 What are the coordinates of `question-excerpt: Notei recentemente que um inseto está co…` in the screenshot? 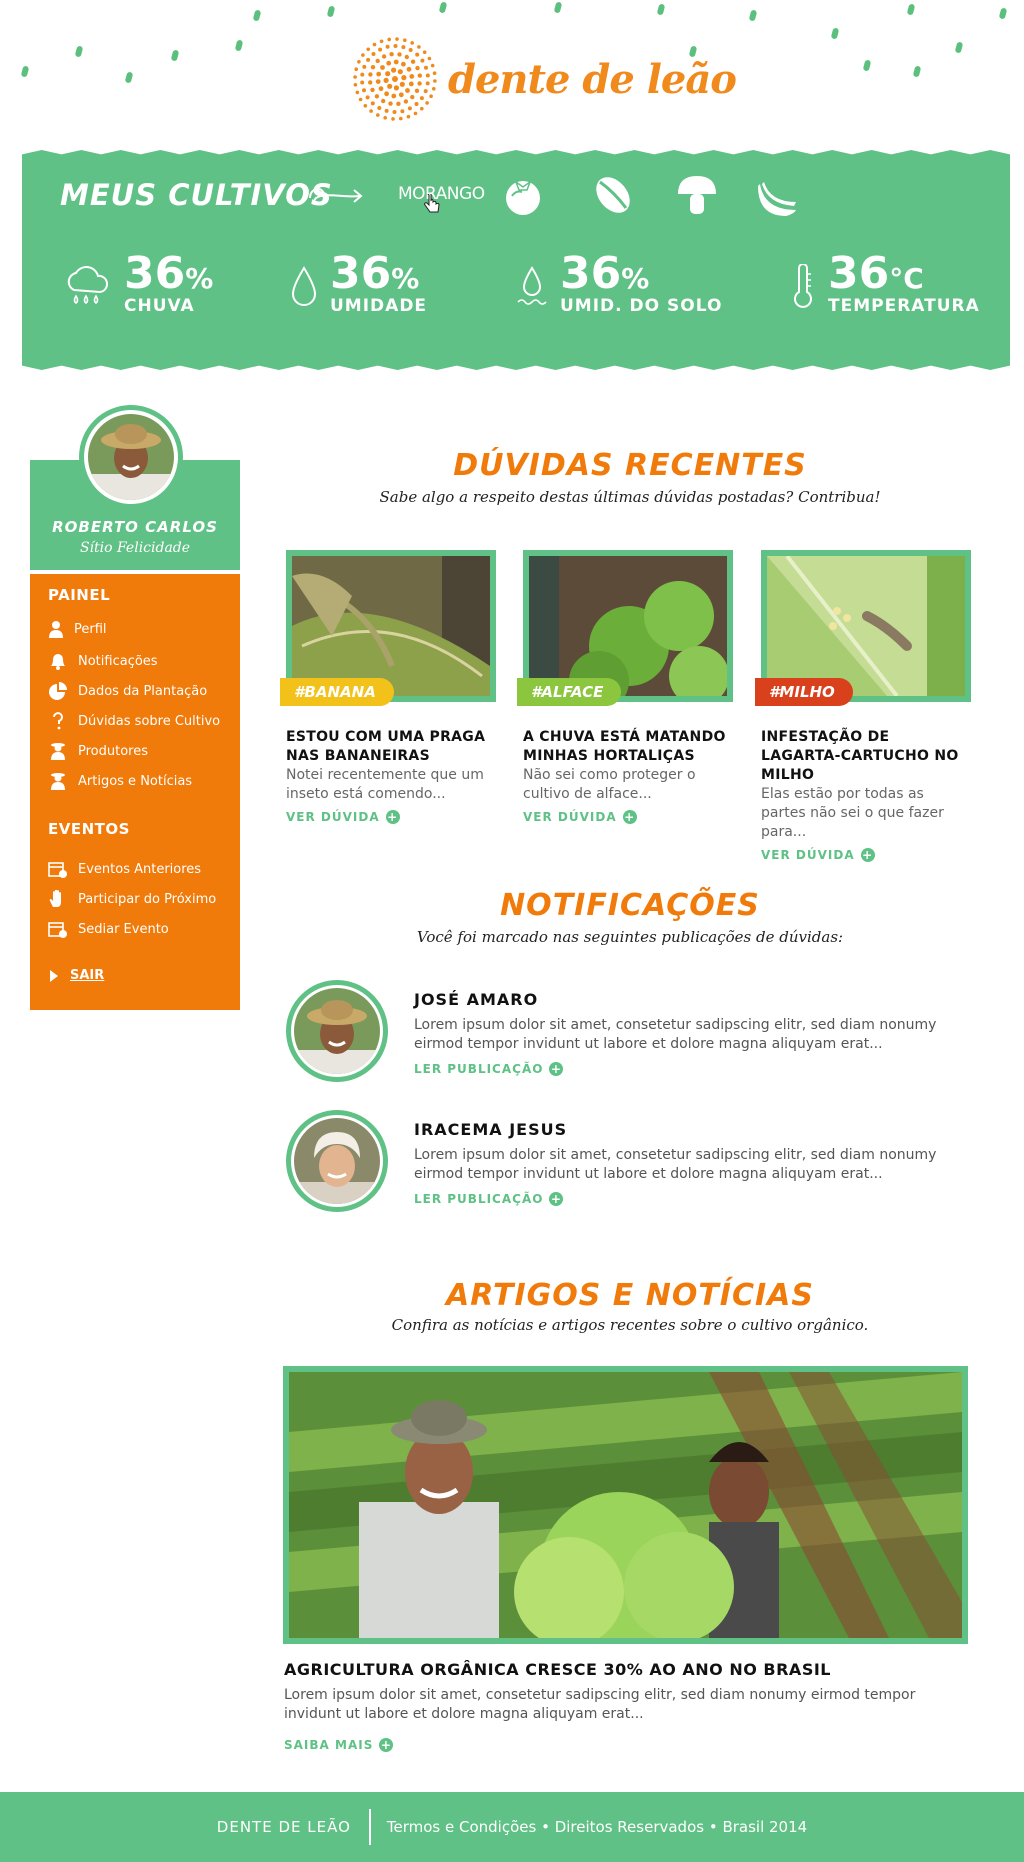 It's located at (385, 784).